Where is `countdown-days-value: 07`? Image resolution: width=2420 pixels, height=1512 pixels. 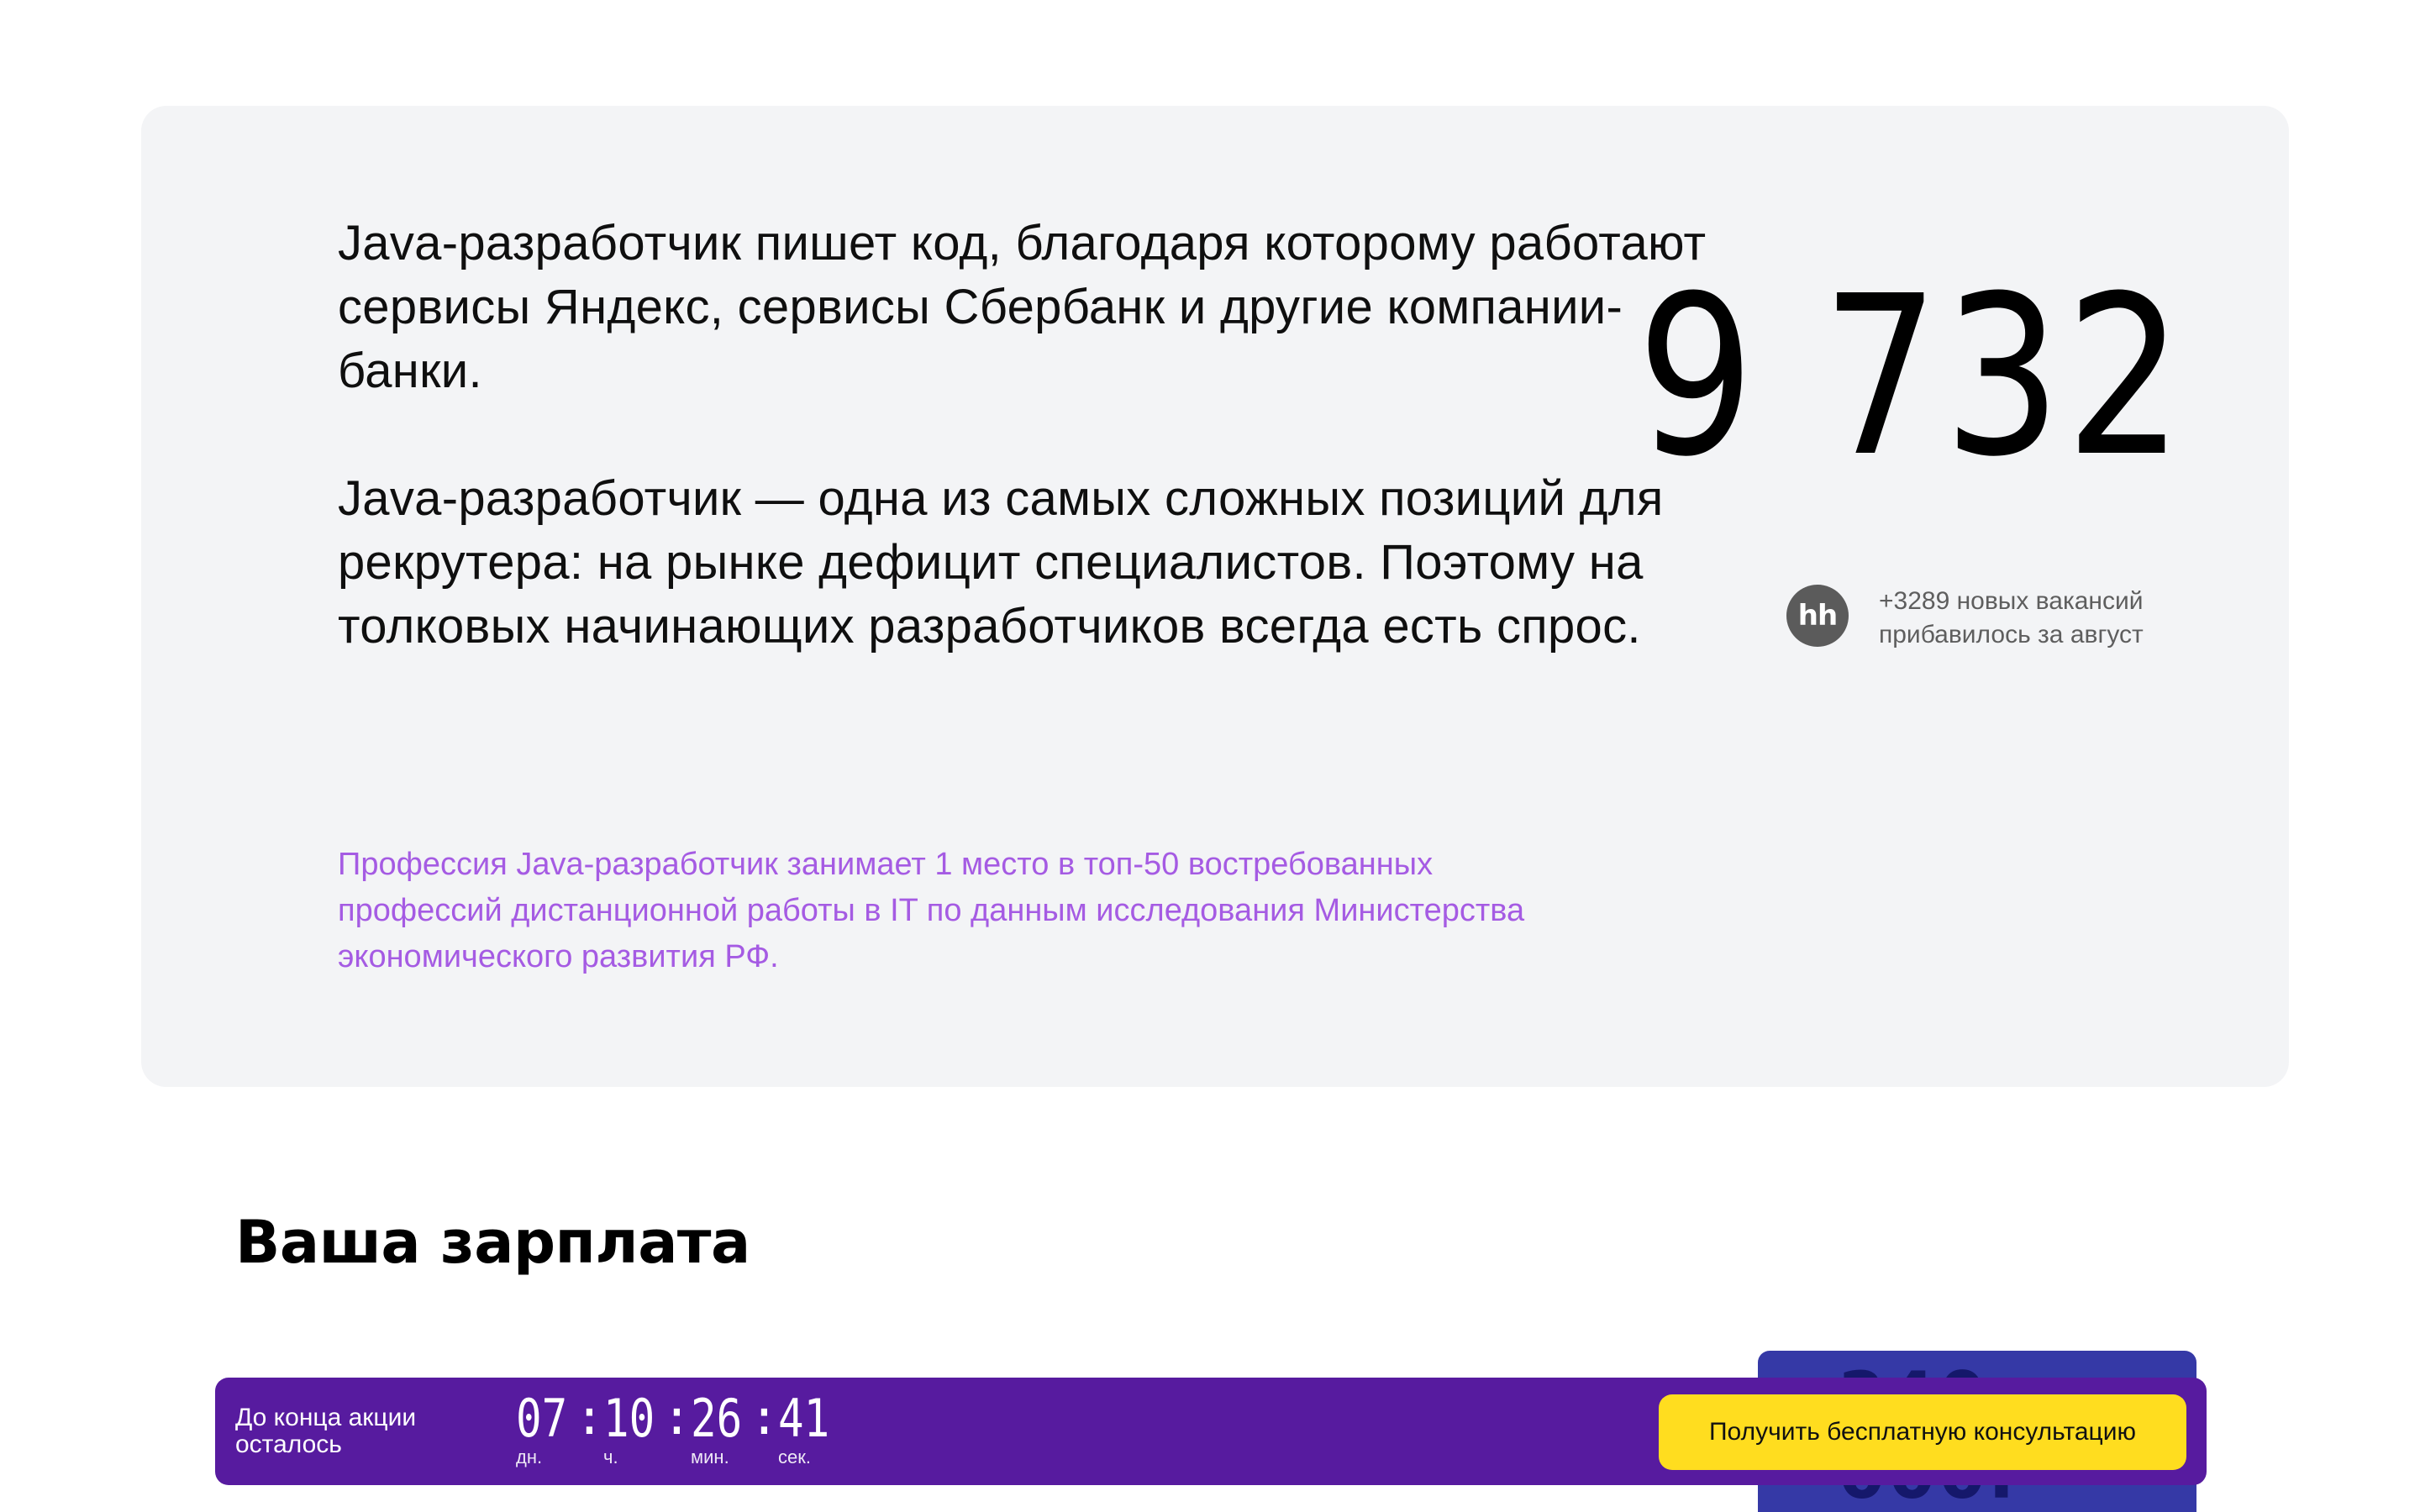
countdown-days-value: 07 is located at coordinates (542, 1418).